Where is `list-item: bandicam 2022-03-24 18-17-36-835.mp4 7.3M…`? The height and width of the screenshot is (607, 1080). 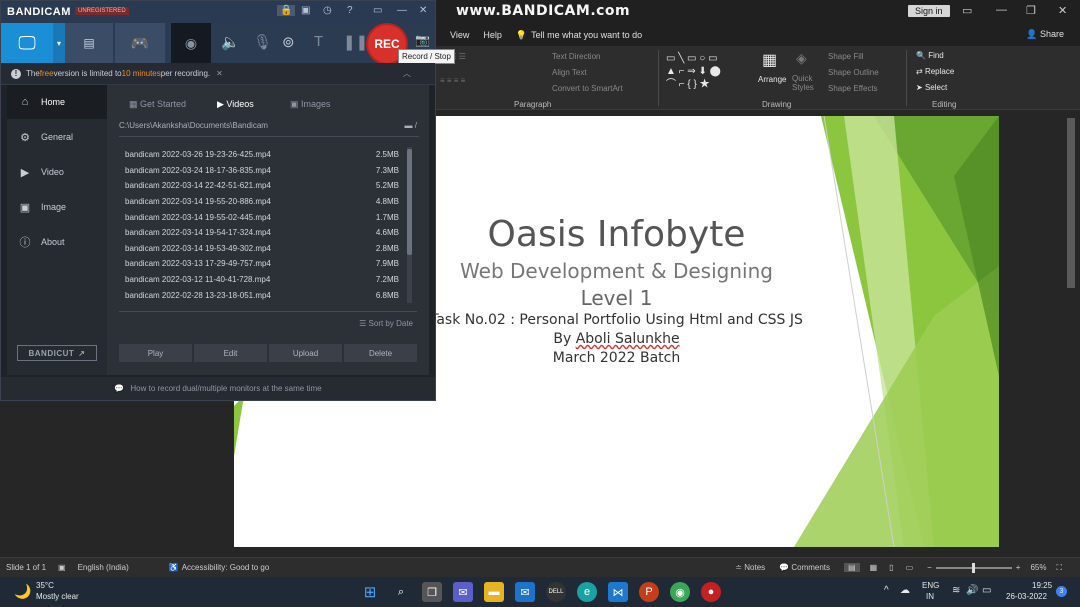
list-item: bandicam 2022-03-24 18-17-36-835.mp4 7.3M… is located at coordinates (265, 171).